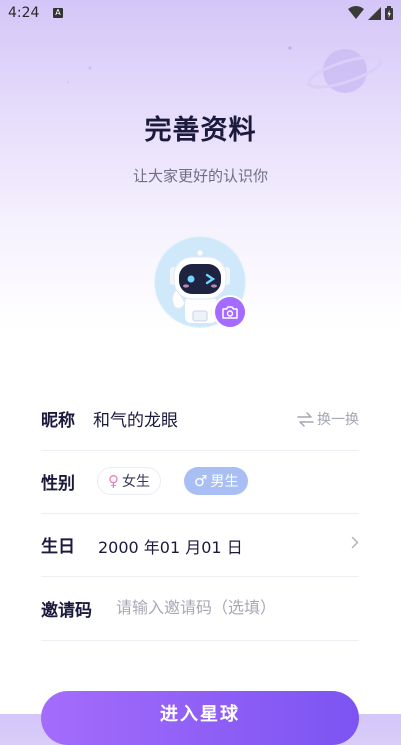 The image size is (401, 745). I want to click on planet-decoration, so click(345, 71).